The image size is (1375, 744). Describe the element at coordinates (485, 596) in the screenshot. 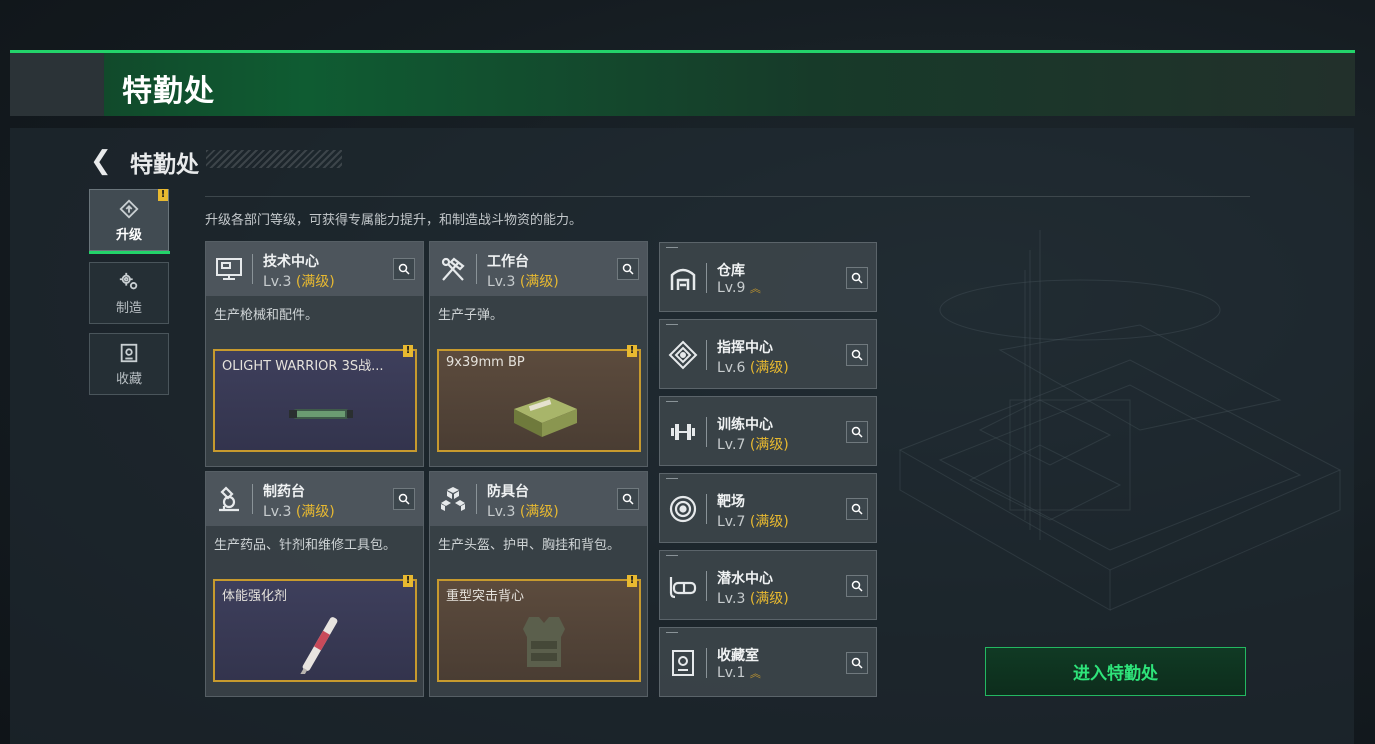

I see `product-name: 重型突击背心` at that location.